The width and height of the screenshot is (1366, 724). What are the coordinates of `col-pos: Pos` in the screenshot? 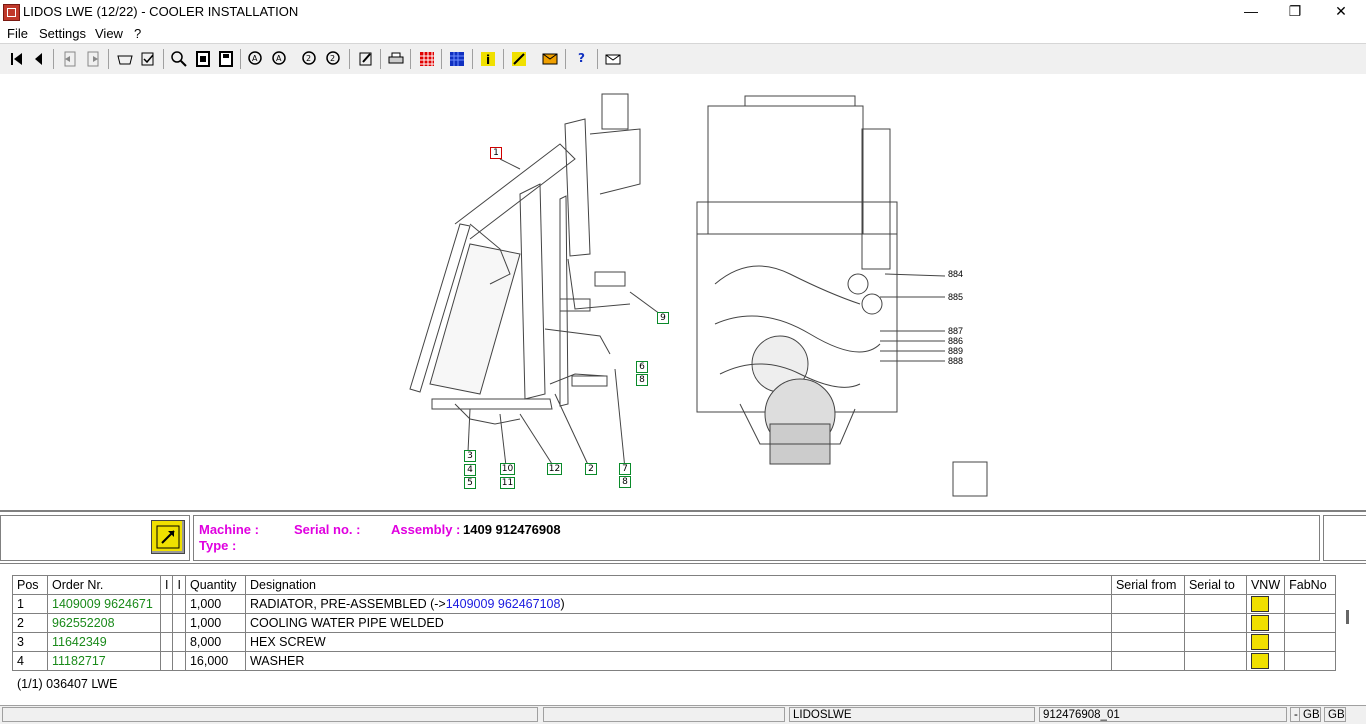 It's located at (30, 585).